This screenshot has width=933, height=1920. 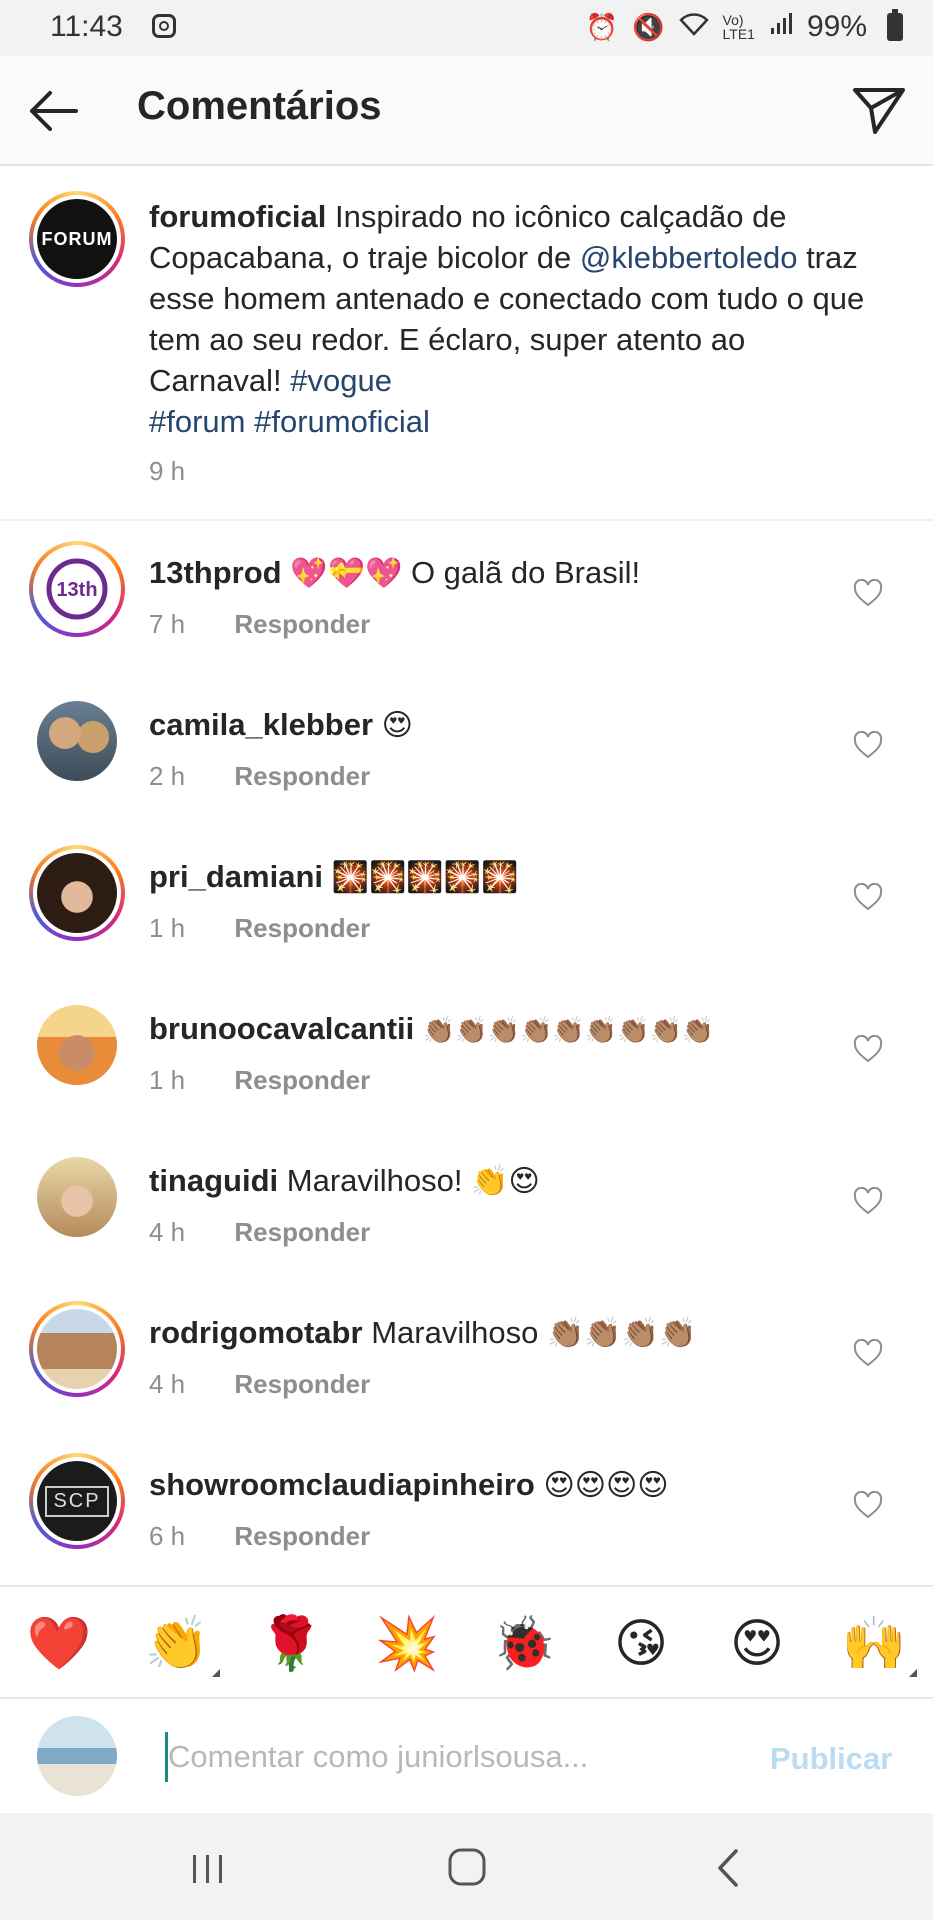 I want to click on emoji-kiss-button: 😘, so click(x=641, y=1644).